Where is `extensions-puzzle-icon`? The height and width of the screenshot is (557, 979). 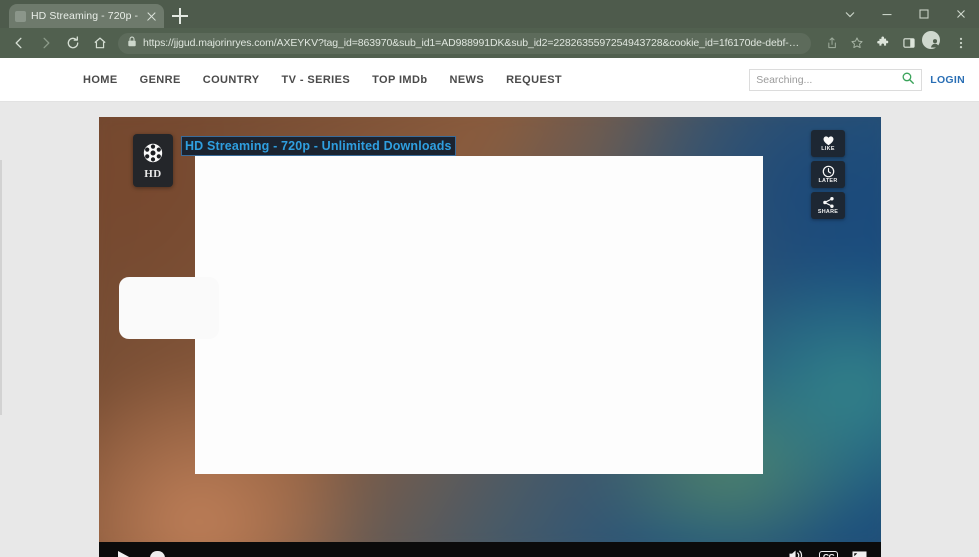 extensions-puzzle-icon is located at coordinates (882, 43).